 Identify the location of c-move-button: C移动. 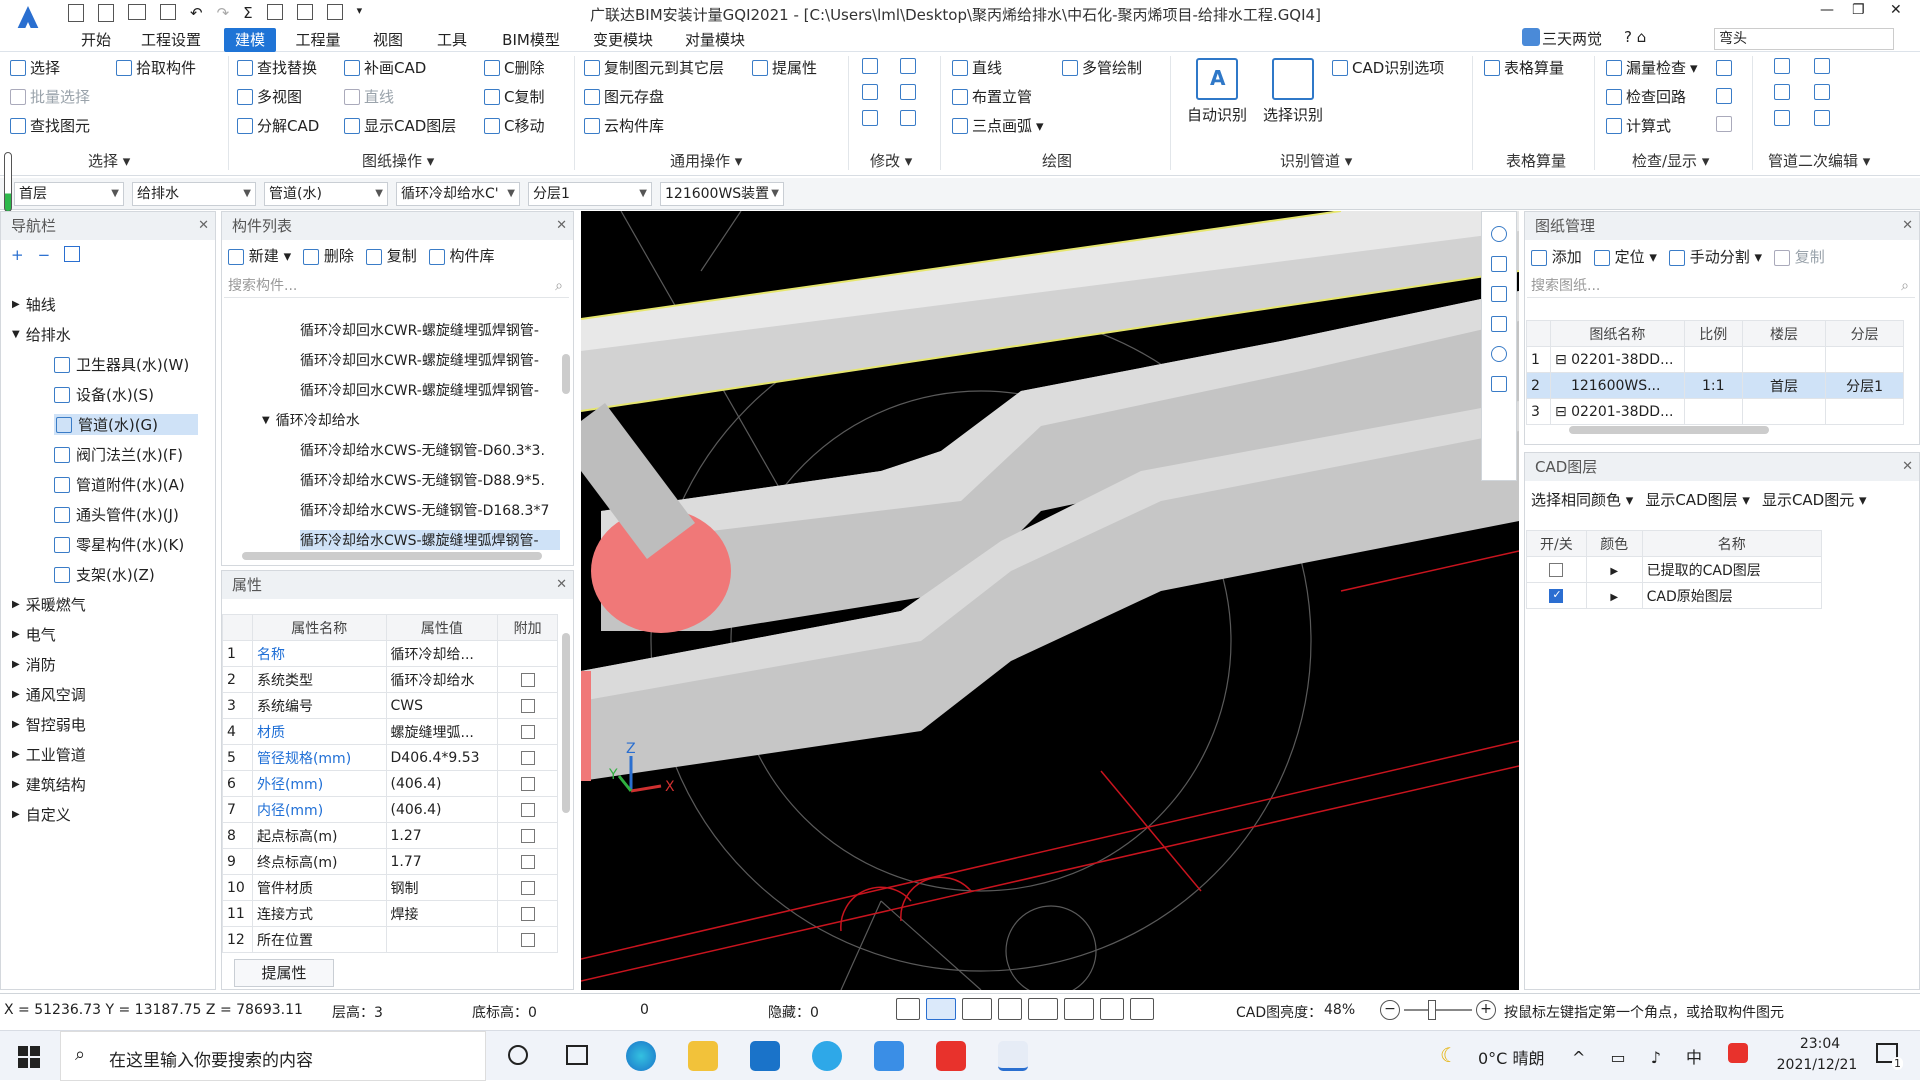
(514, 126).